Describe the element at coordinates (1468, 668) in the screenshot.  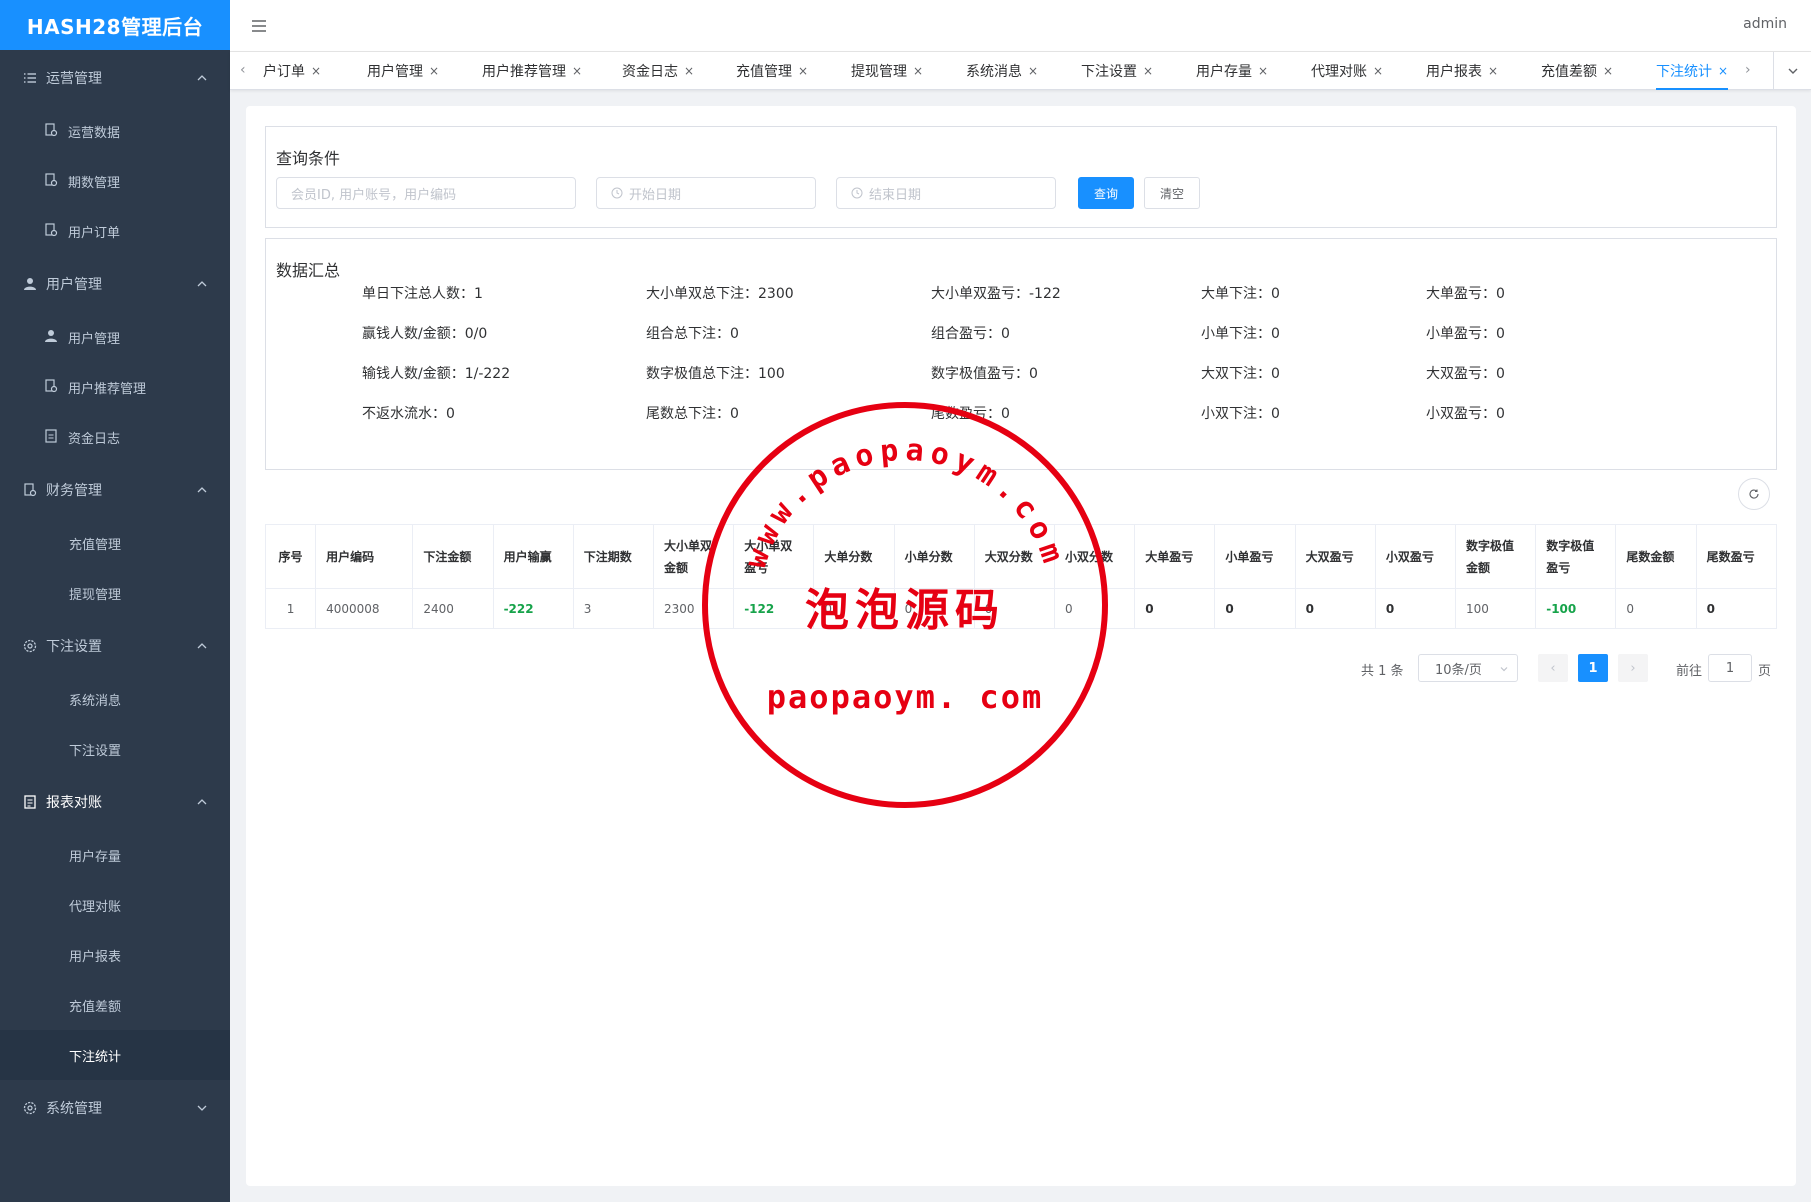
I see `page-size-select: 10条/页` at that location.